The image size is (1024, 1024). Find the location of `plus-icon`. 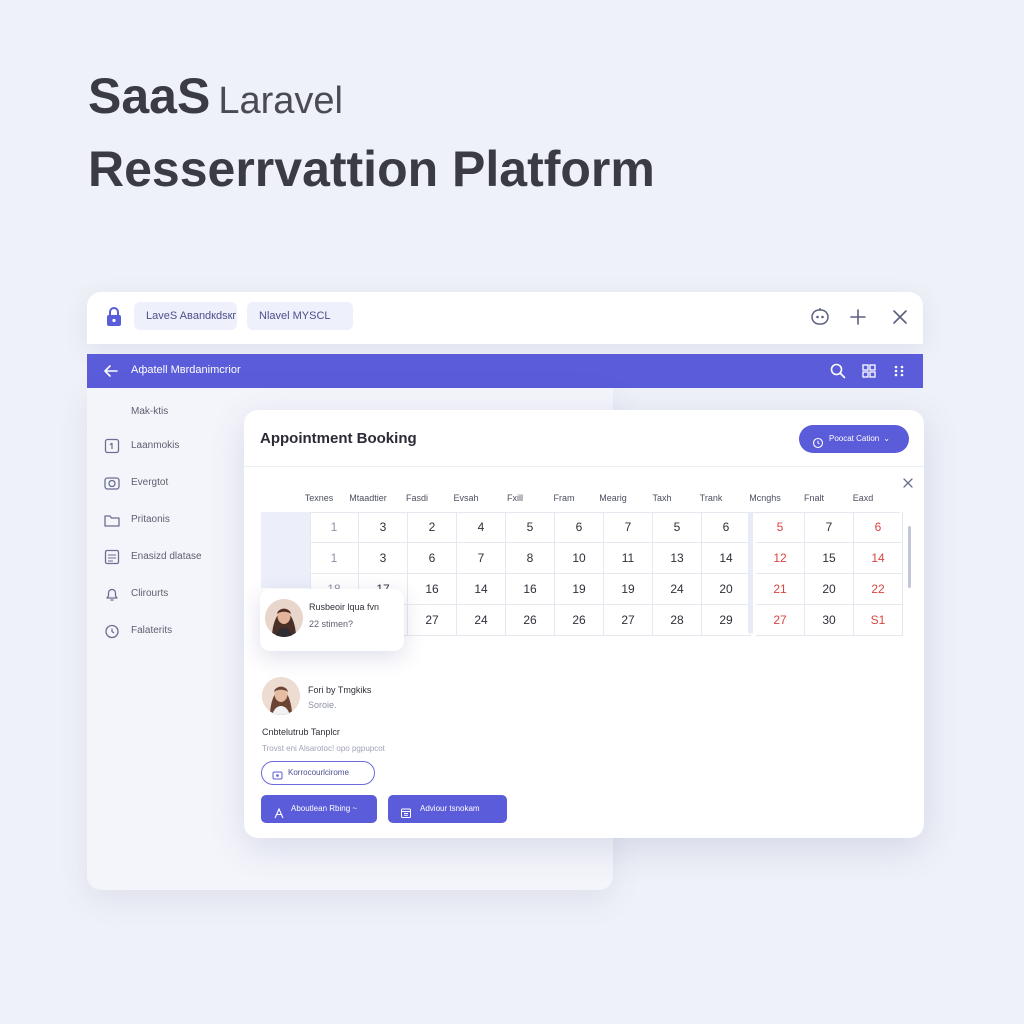

plus-icon is located at coordinates (858, 317).